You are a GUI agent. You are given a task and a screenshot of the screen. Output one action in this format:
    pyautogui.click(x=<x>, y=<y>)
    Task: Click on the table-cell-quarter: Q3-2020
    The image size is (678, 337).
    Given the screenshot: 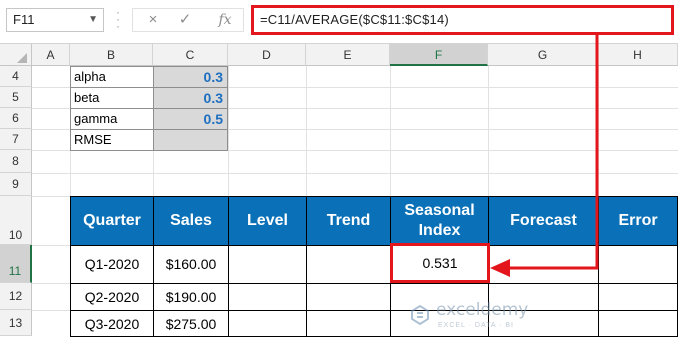 What is the action you would take?
    pyautogui.click(x=112, y=323)
    